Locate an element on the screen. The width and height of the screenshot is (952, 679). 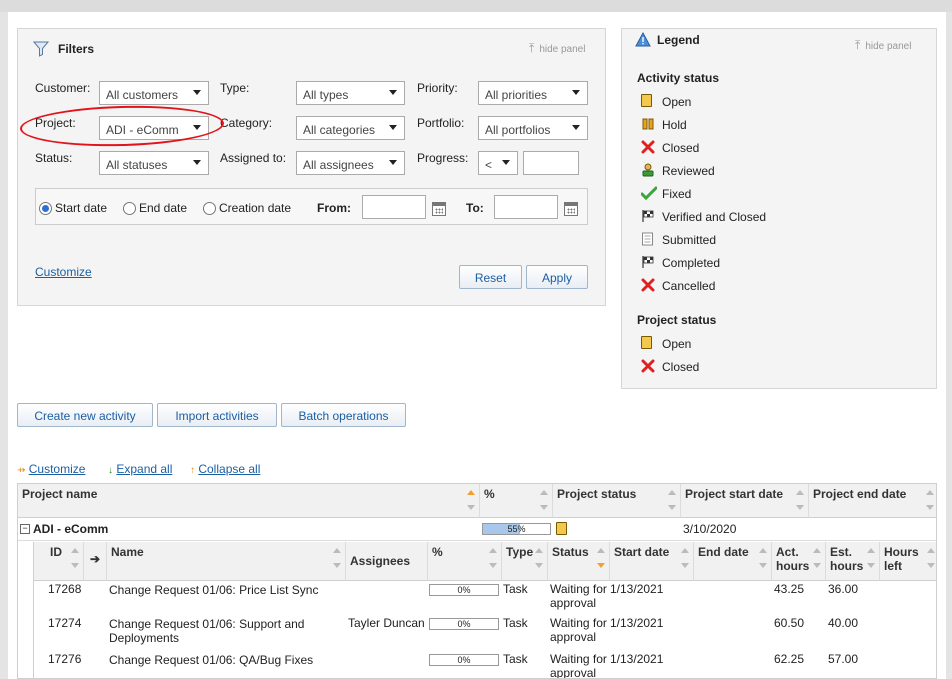
reset-button: Reset is located at coordinates (490, 277).